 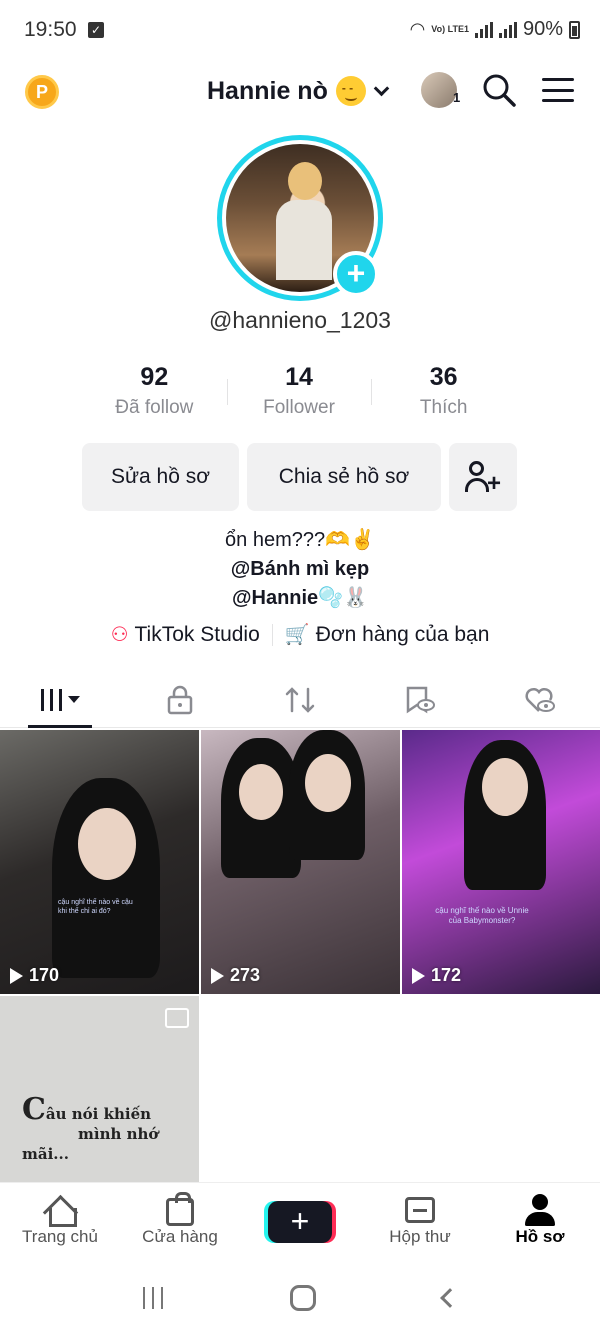 I want to click on bio-mention-link: @Bánh mì kẹp, so click(x=300, y=569).